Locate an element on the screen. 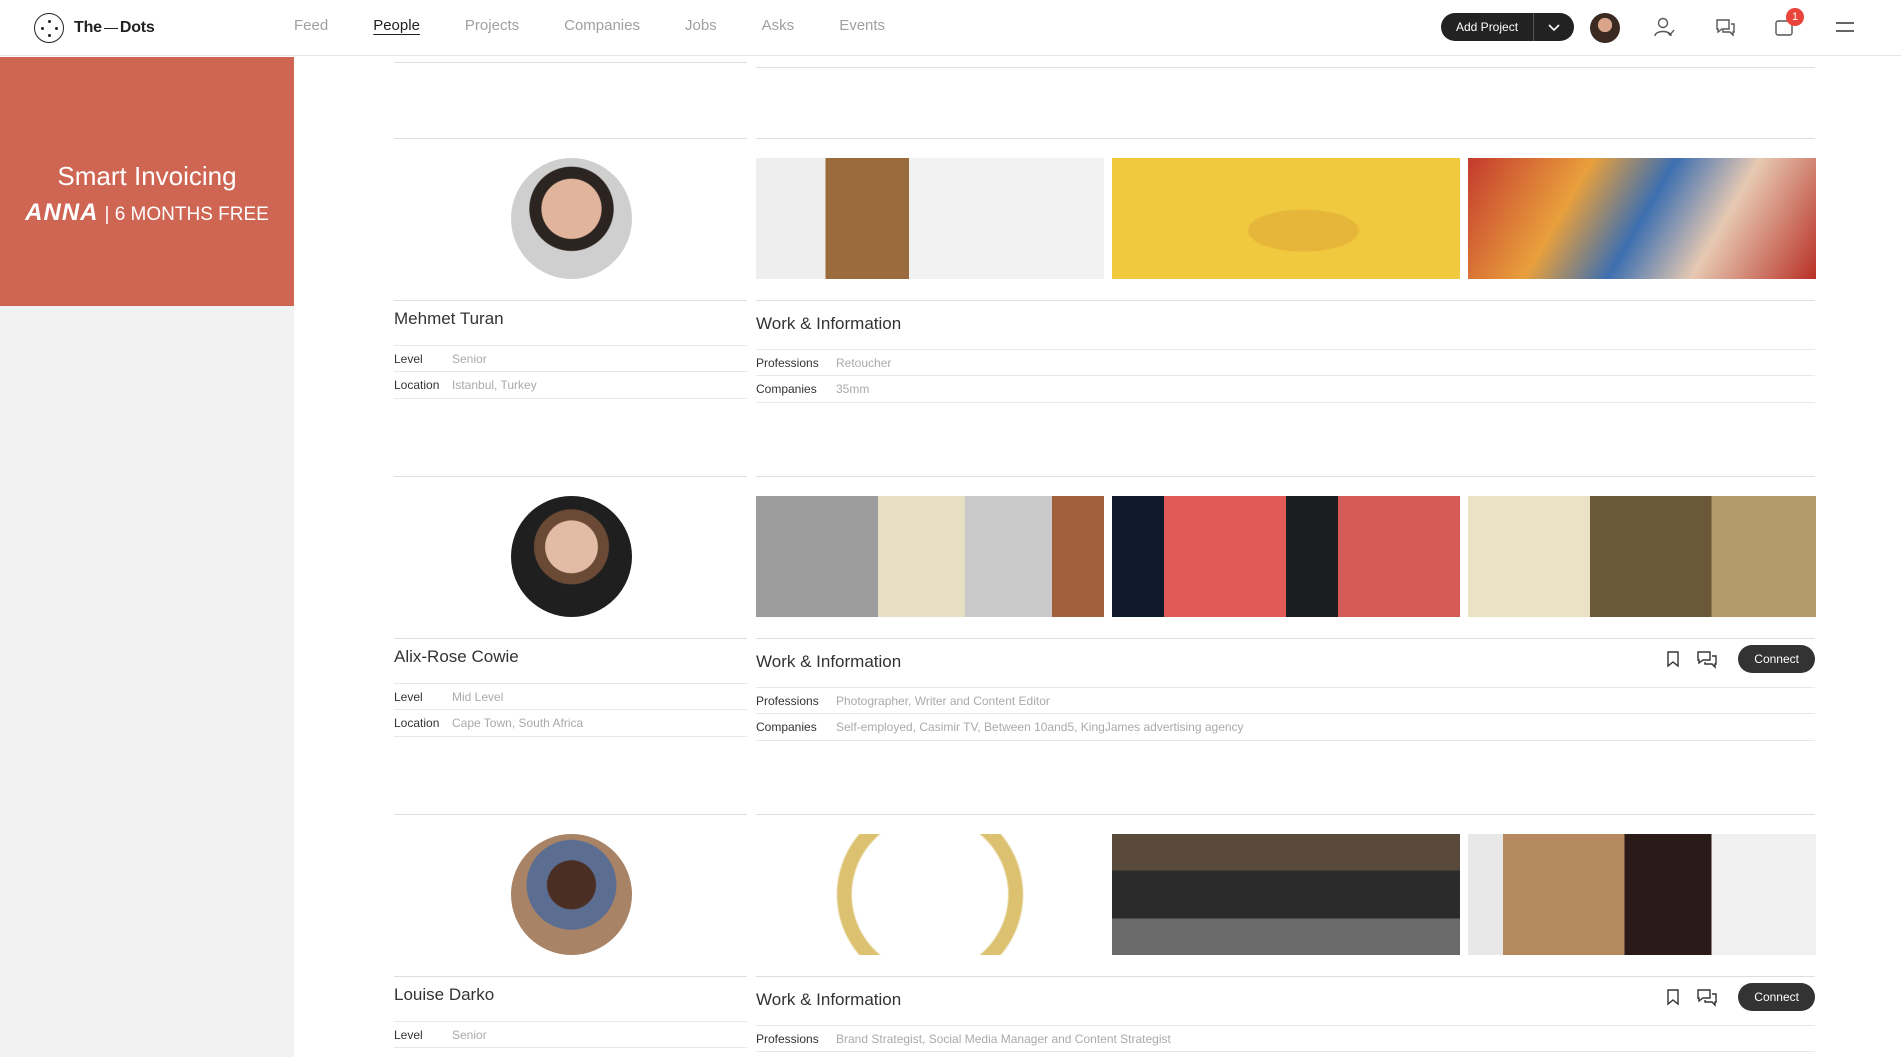 The width and height of the screenshot is (1901, 1057). add-project-dropdown is located at coordinates (1554, 27).